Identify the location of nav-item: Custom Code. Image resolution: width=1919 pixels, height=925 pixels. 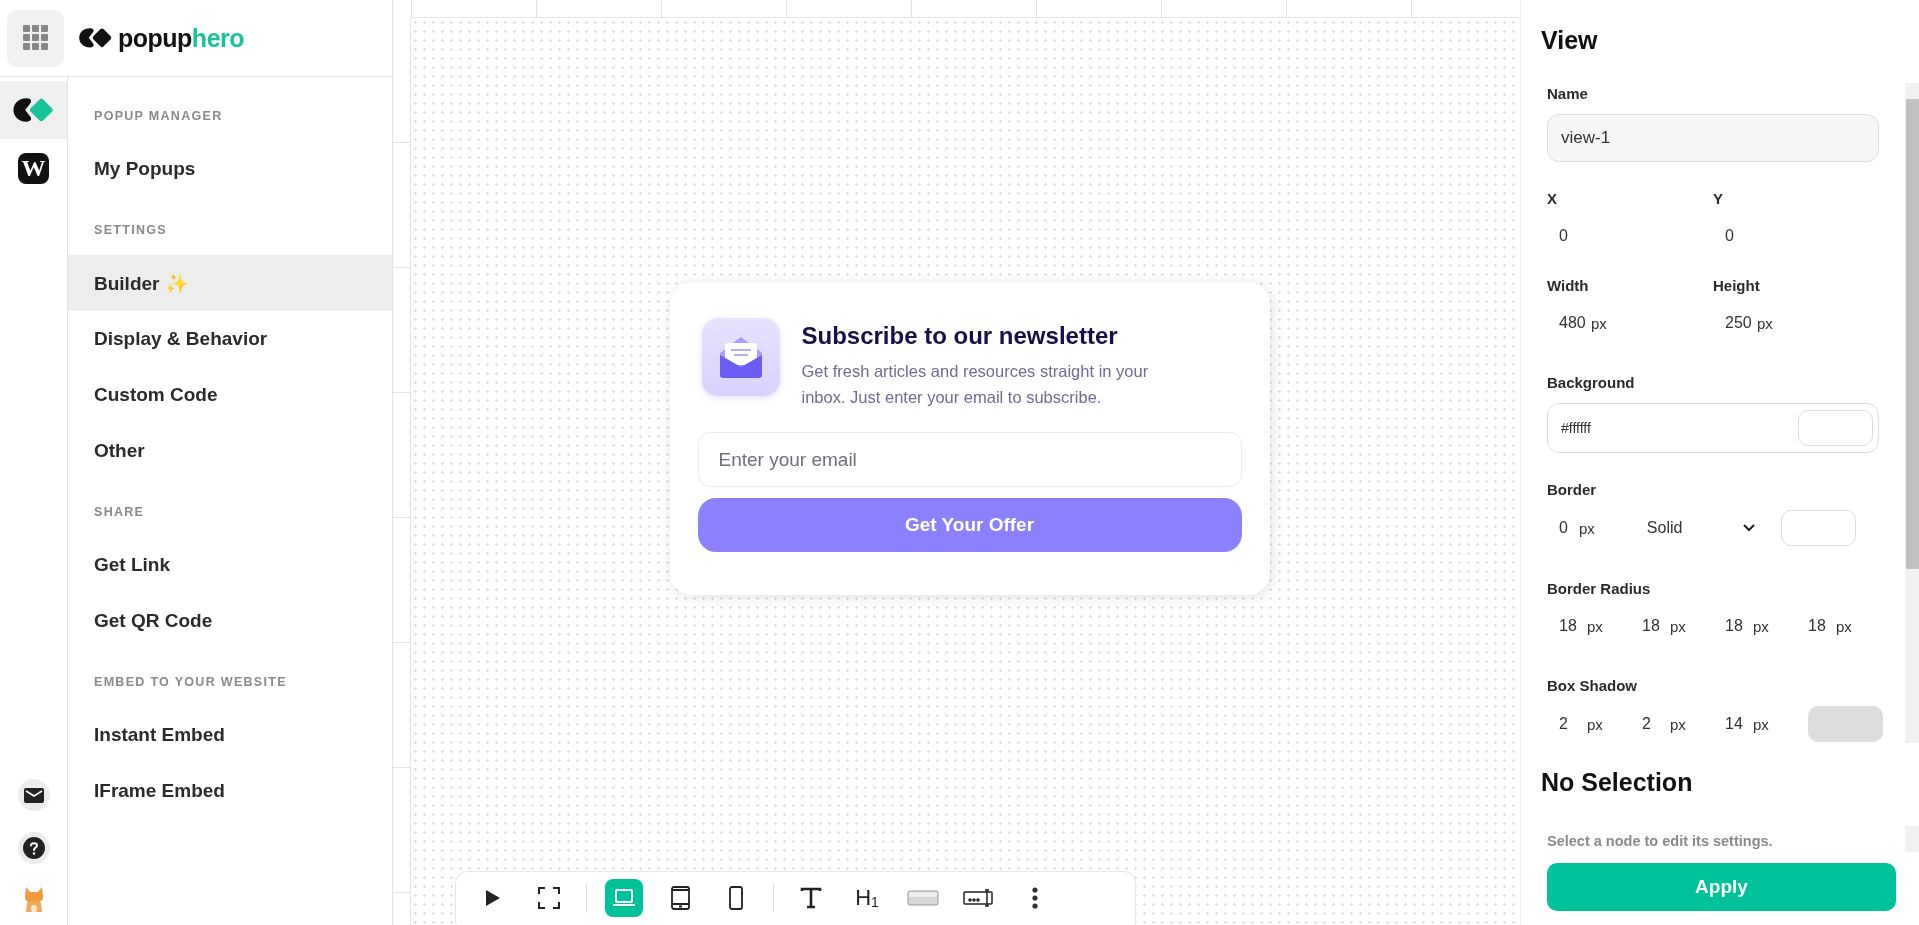
(230, 395).